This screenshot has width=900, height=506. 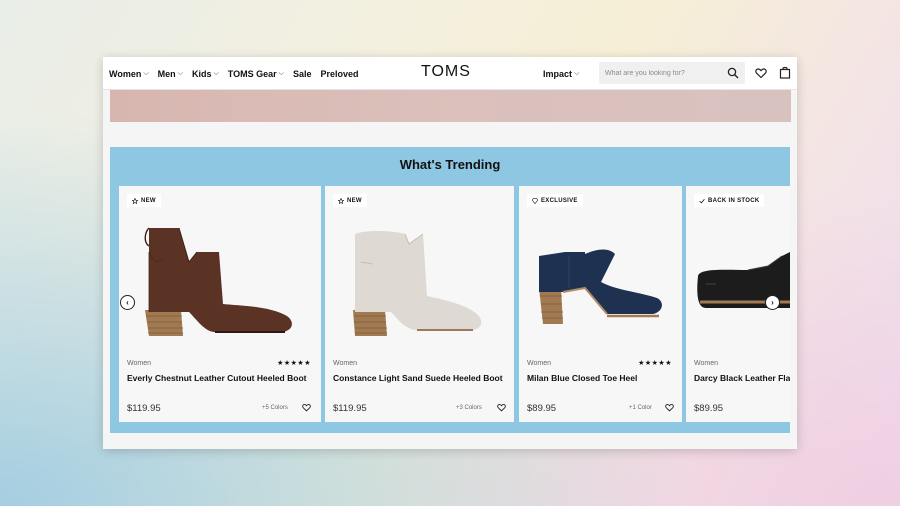 I want to click on check-icon, so click(x=702, y=200).